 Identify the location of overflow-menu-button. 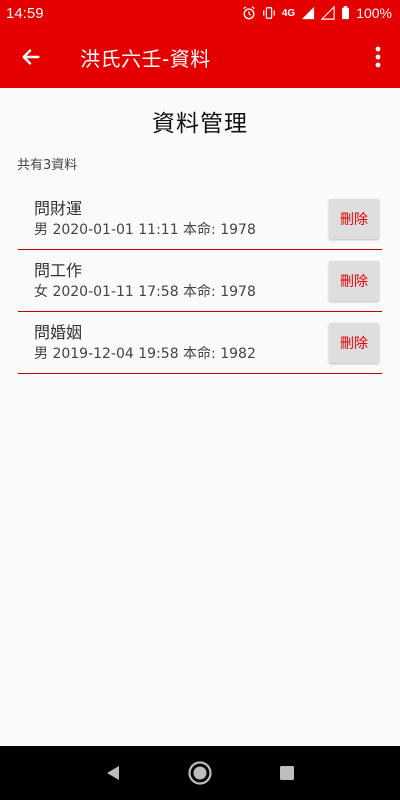
(378, 57).